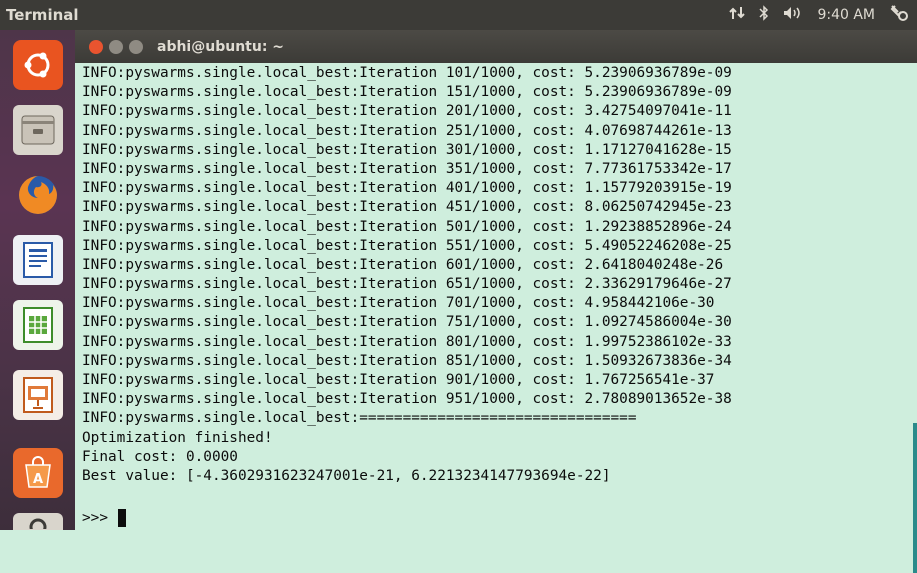 The height and width of the screenshot is (573, 917). Describe the element at coordinates (458, 15) in the screenshot. I see `top-panel: Terminal 9:40 AM` at that location.